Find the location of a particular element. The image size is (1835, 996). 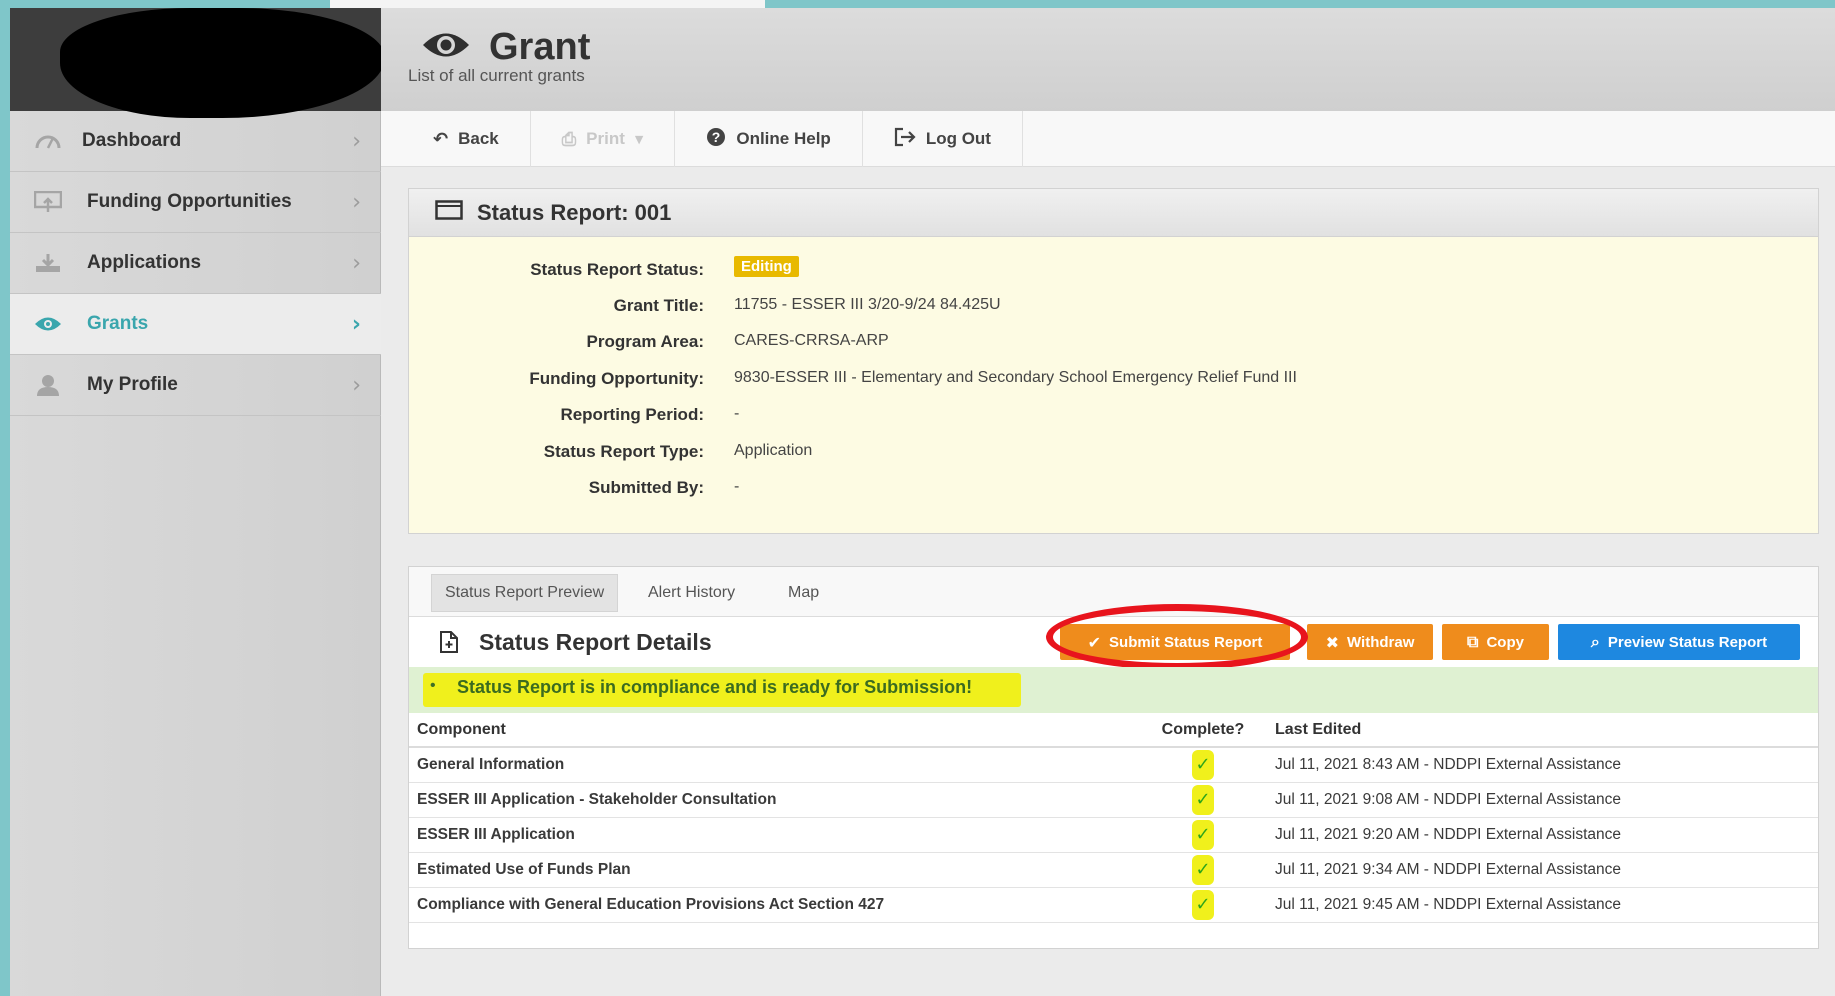

sidebar-item-my-profile: My Profile › is located at coordinates (195, 385).